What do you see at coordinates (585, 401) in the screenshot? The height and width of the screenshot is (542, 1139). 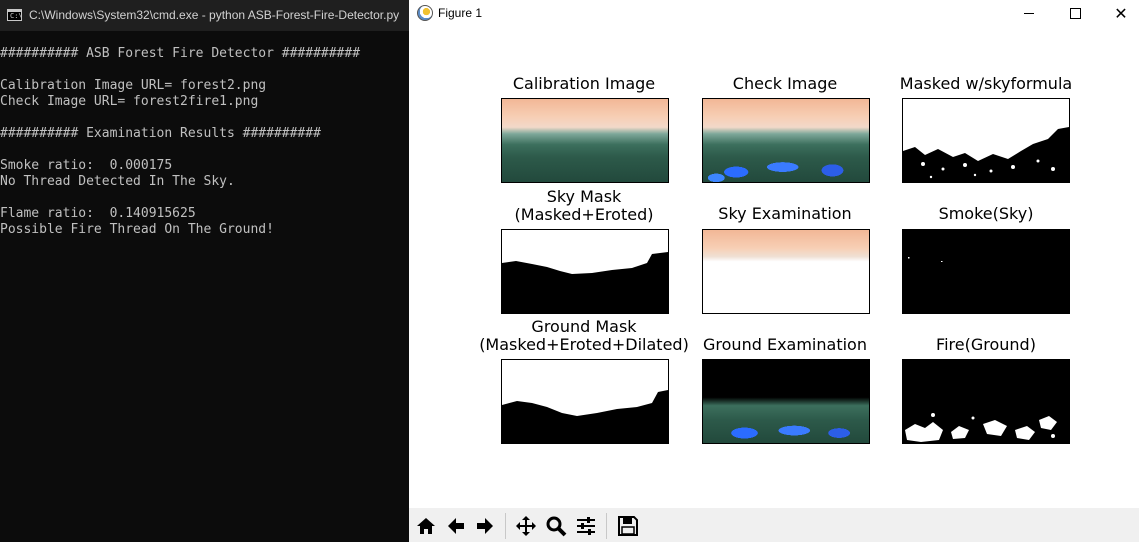 I see `ground-mask-image` at bounding box center [585, 401].